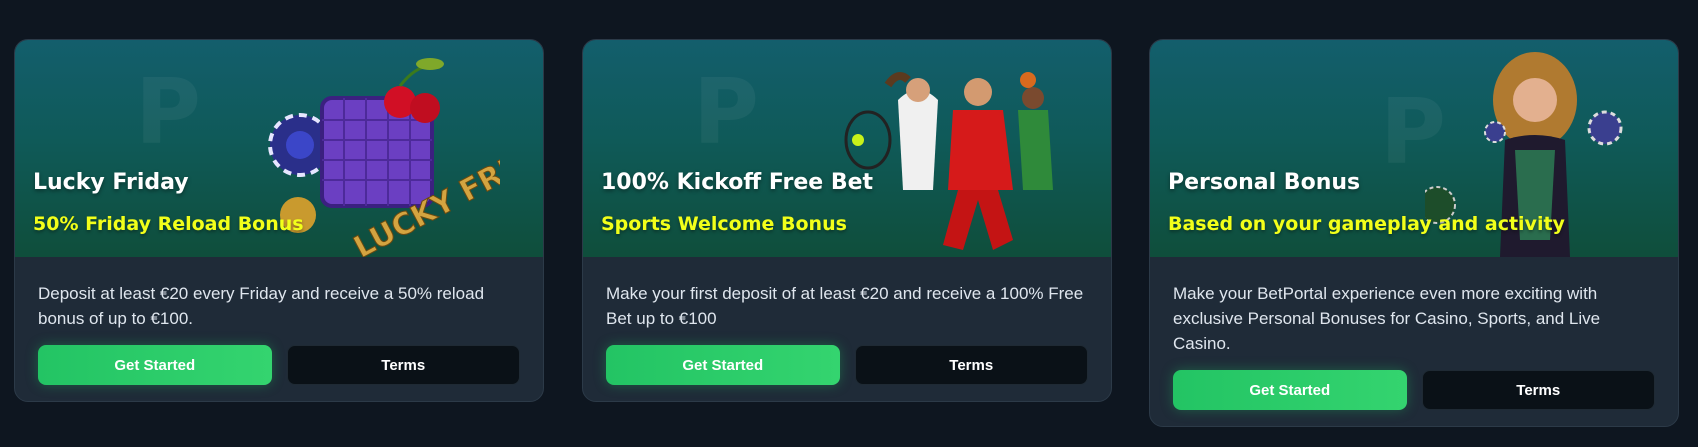  I want to click on promo-subtitle: Sports Welcome Bonus, so click(724, 224).